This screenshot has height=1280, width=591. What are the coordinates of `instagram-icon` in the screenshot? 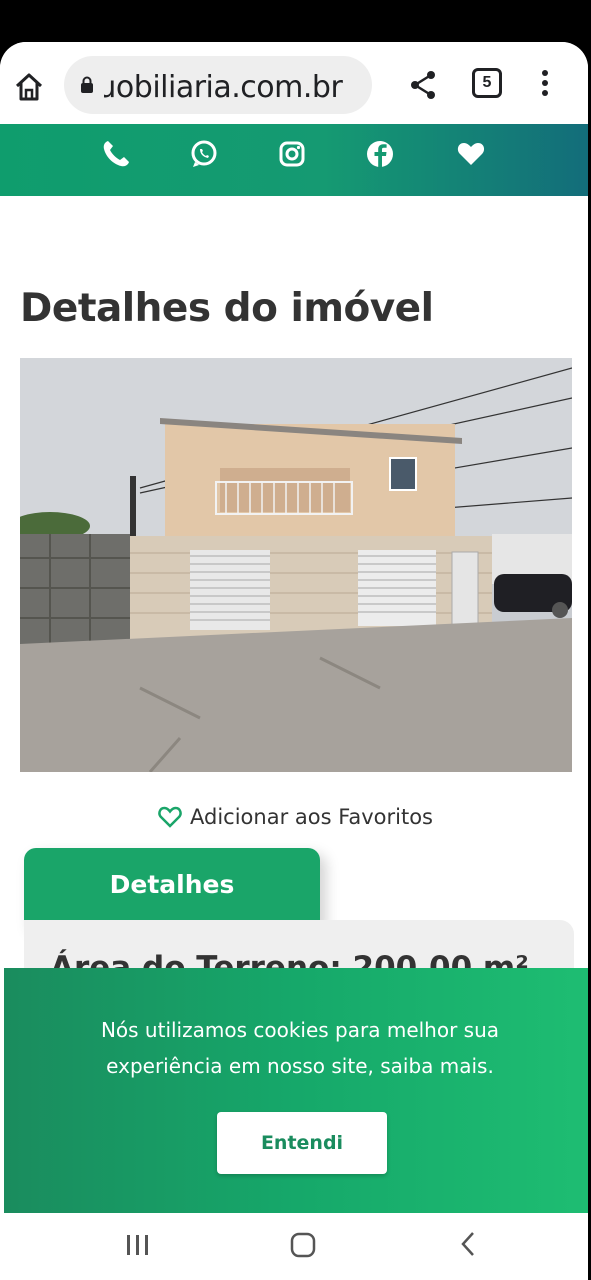 It's located at (292, 154).